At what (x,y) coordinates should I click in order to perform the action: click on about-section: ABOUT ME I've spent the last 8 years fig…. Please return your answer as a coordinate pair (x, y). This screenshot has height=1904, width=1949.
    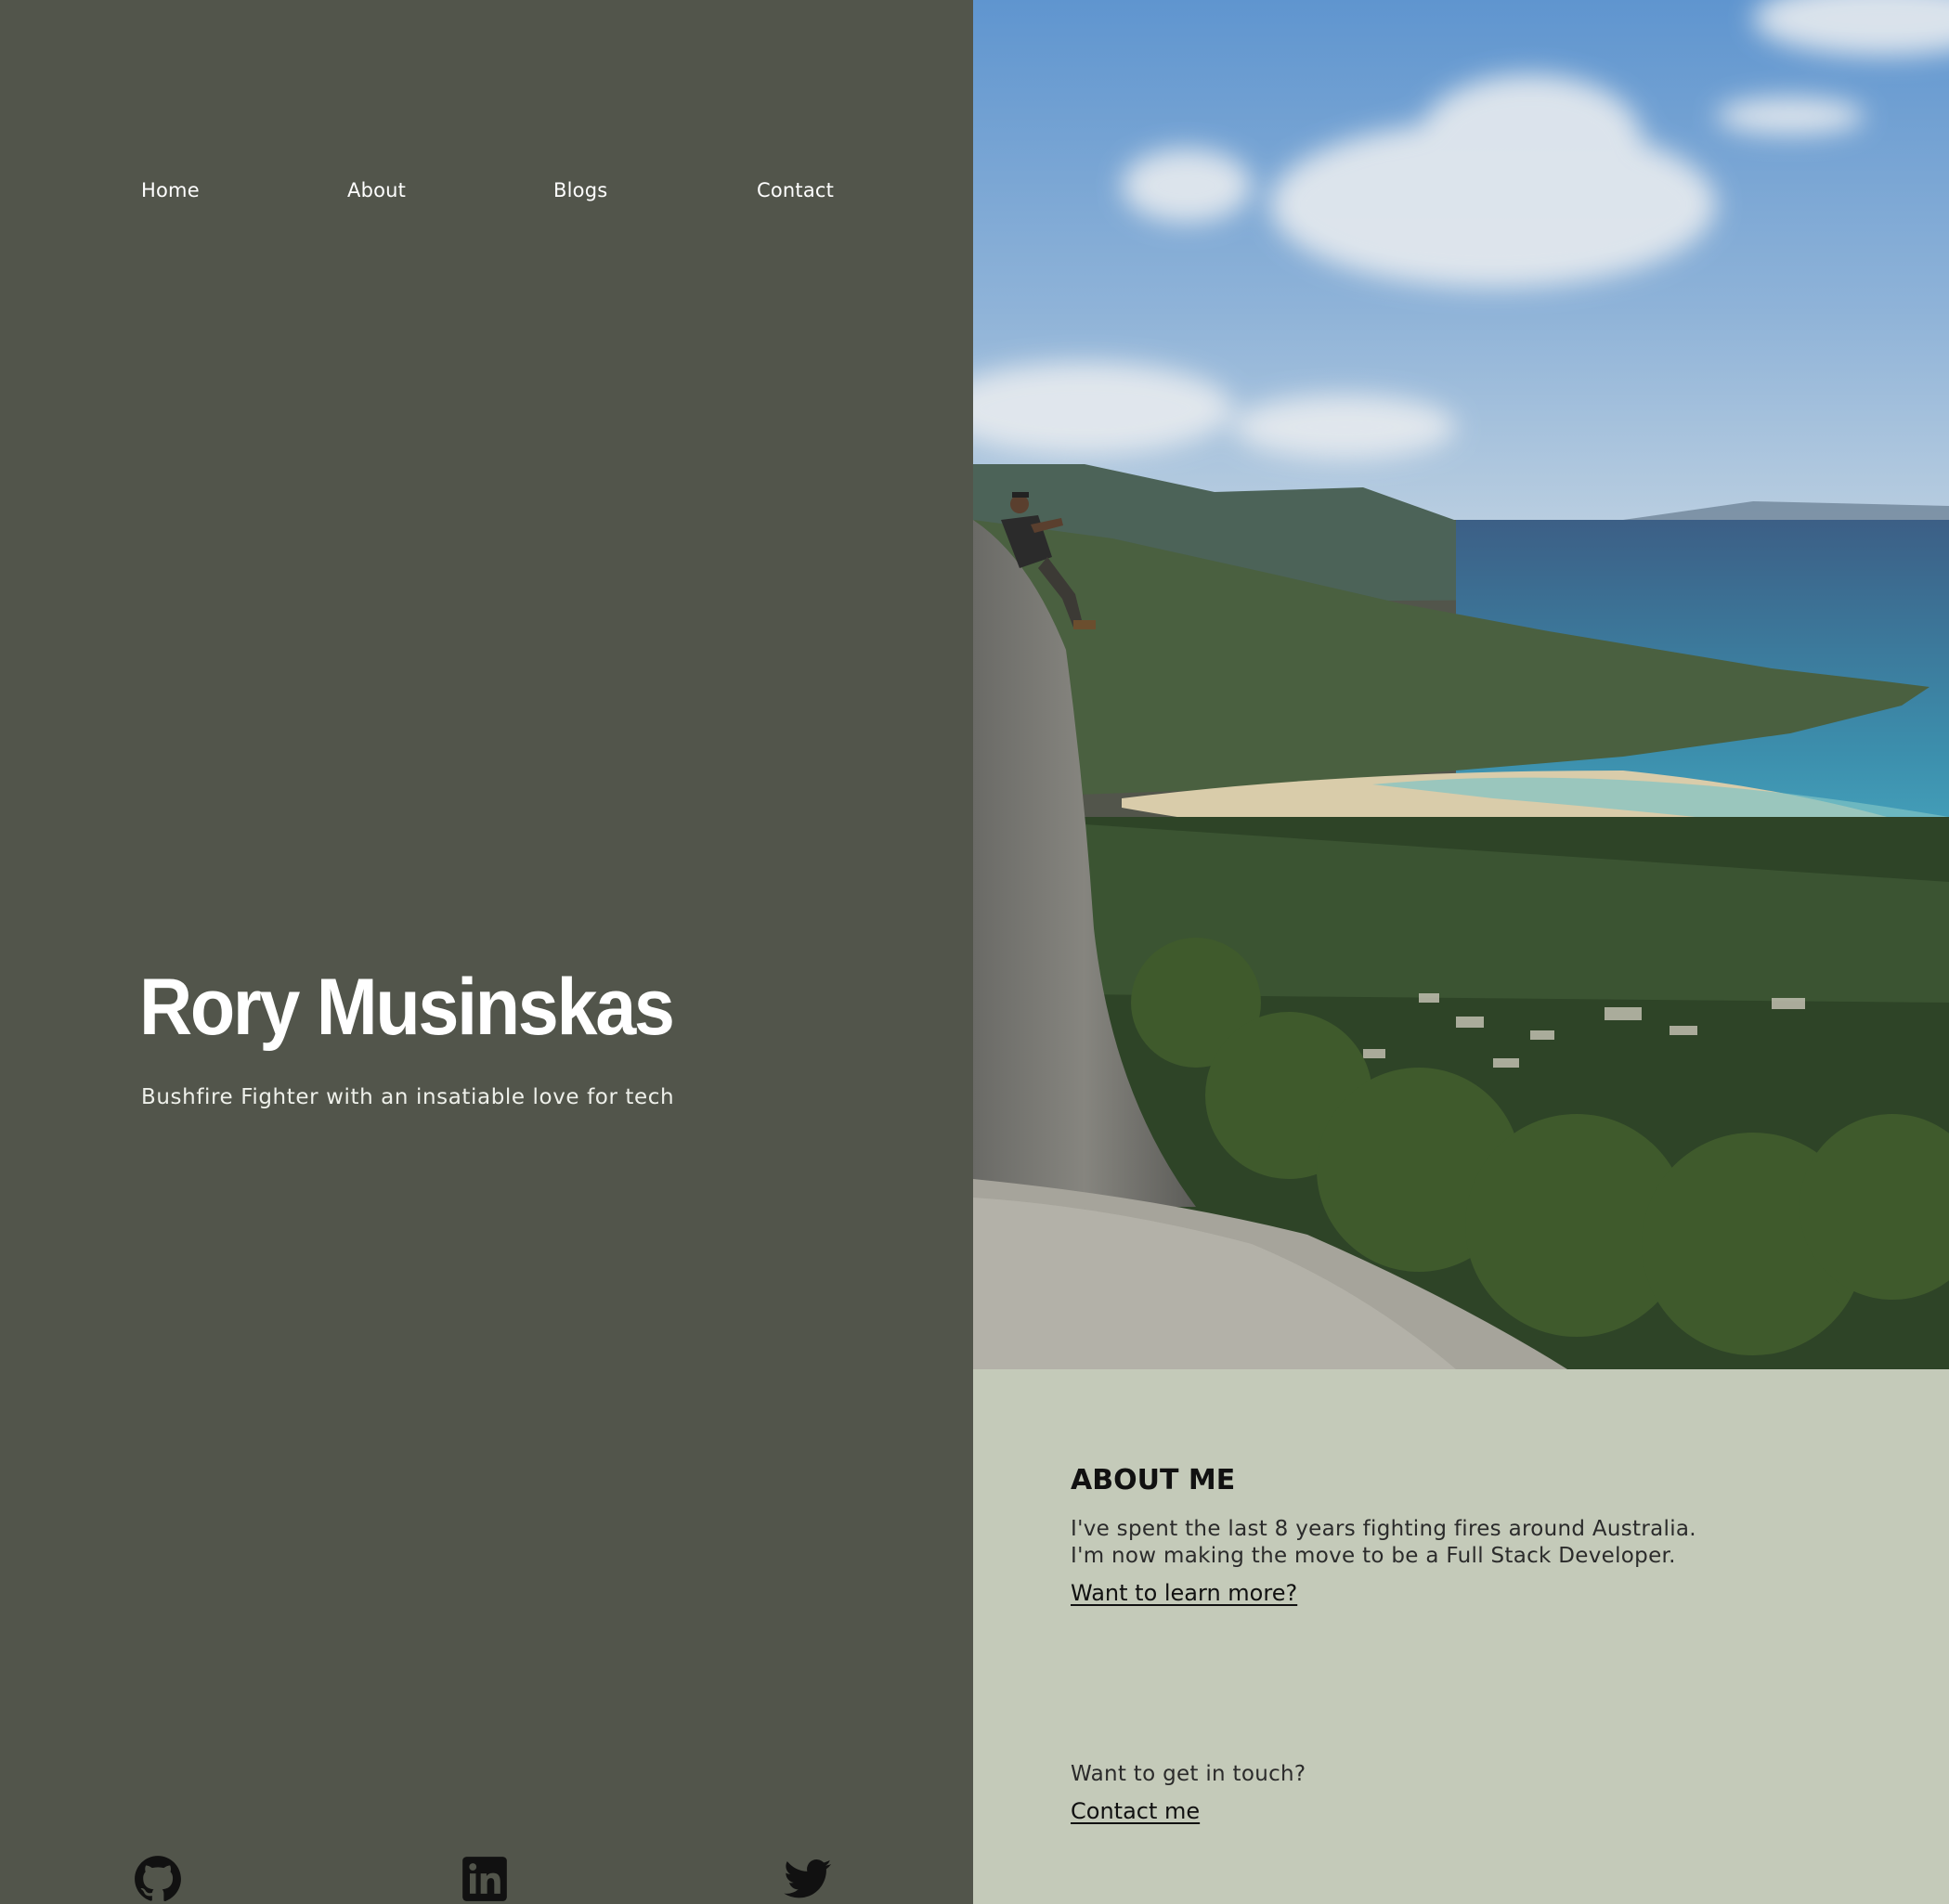
    Looking at the image, I should click on (1461, 1636).